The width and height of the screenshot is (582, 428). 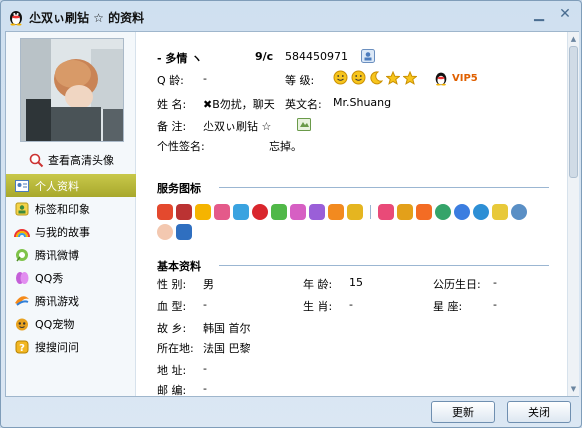 I want to click on icons-separator, so click(x=370, y=212).